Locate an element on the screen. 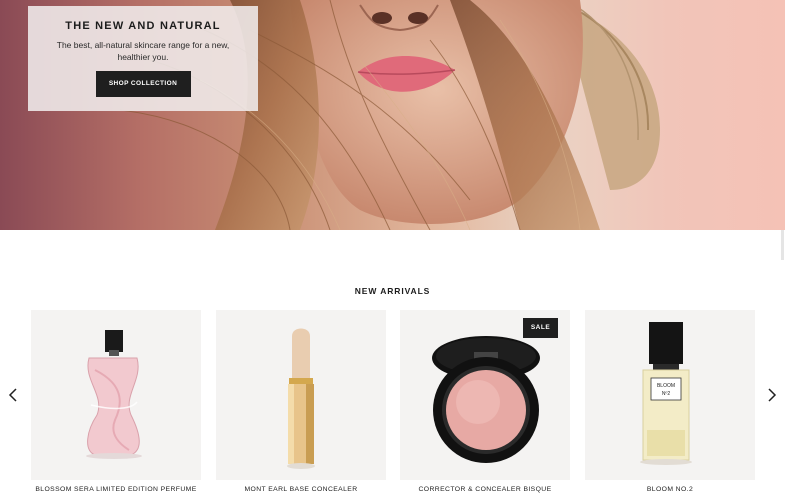 This screenshot has height=498, width=785. perfume-bottle-black-cap-image: BLOOM Nº2 is located at coordinates (666, 393).